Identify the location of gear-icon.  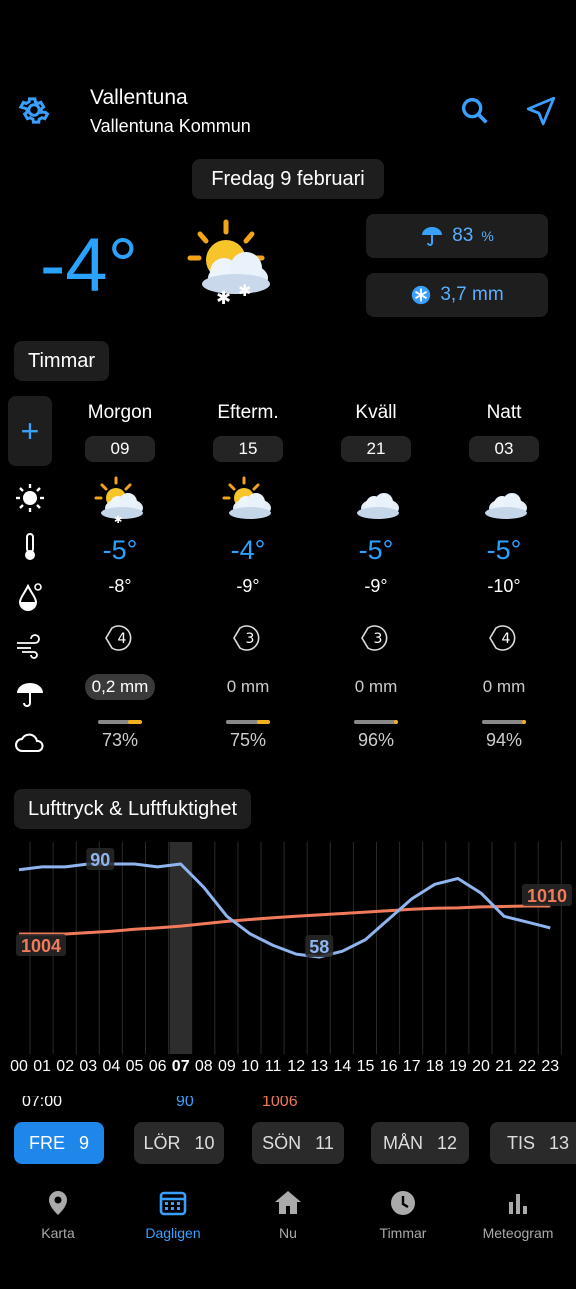
(34, 110).